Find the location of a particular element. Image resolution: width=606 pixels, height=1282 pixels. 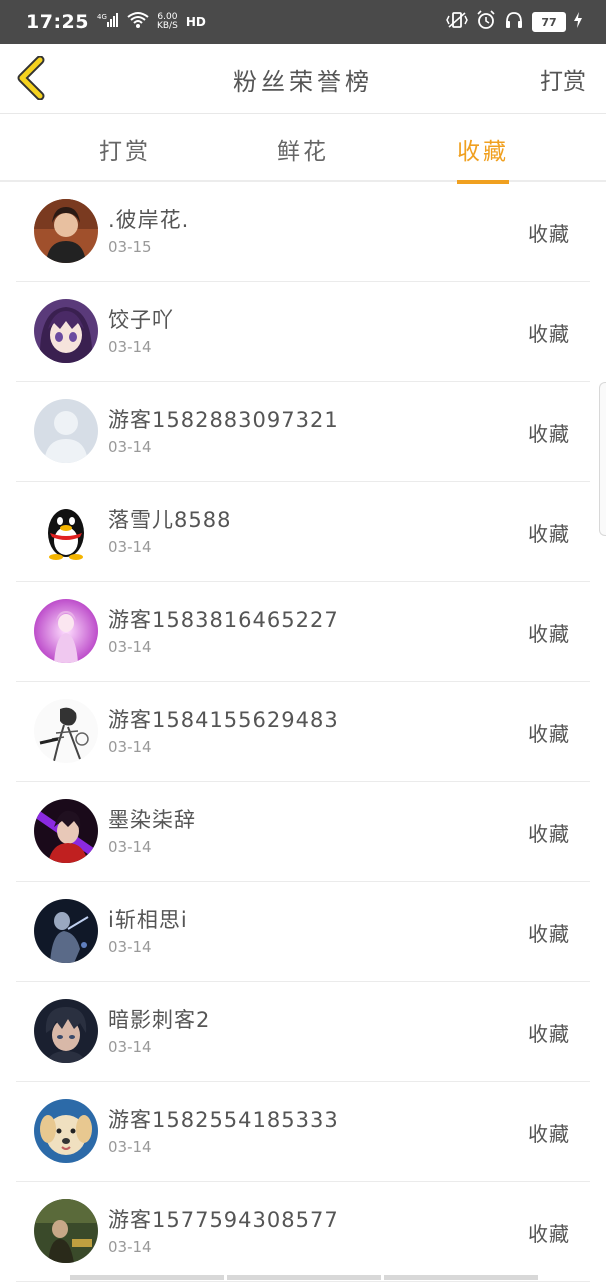

fan-name: 游客1577594308577 is located at coordinates (223, 1220).